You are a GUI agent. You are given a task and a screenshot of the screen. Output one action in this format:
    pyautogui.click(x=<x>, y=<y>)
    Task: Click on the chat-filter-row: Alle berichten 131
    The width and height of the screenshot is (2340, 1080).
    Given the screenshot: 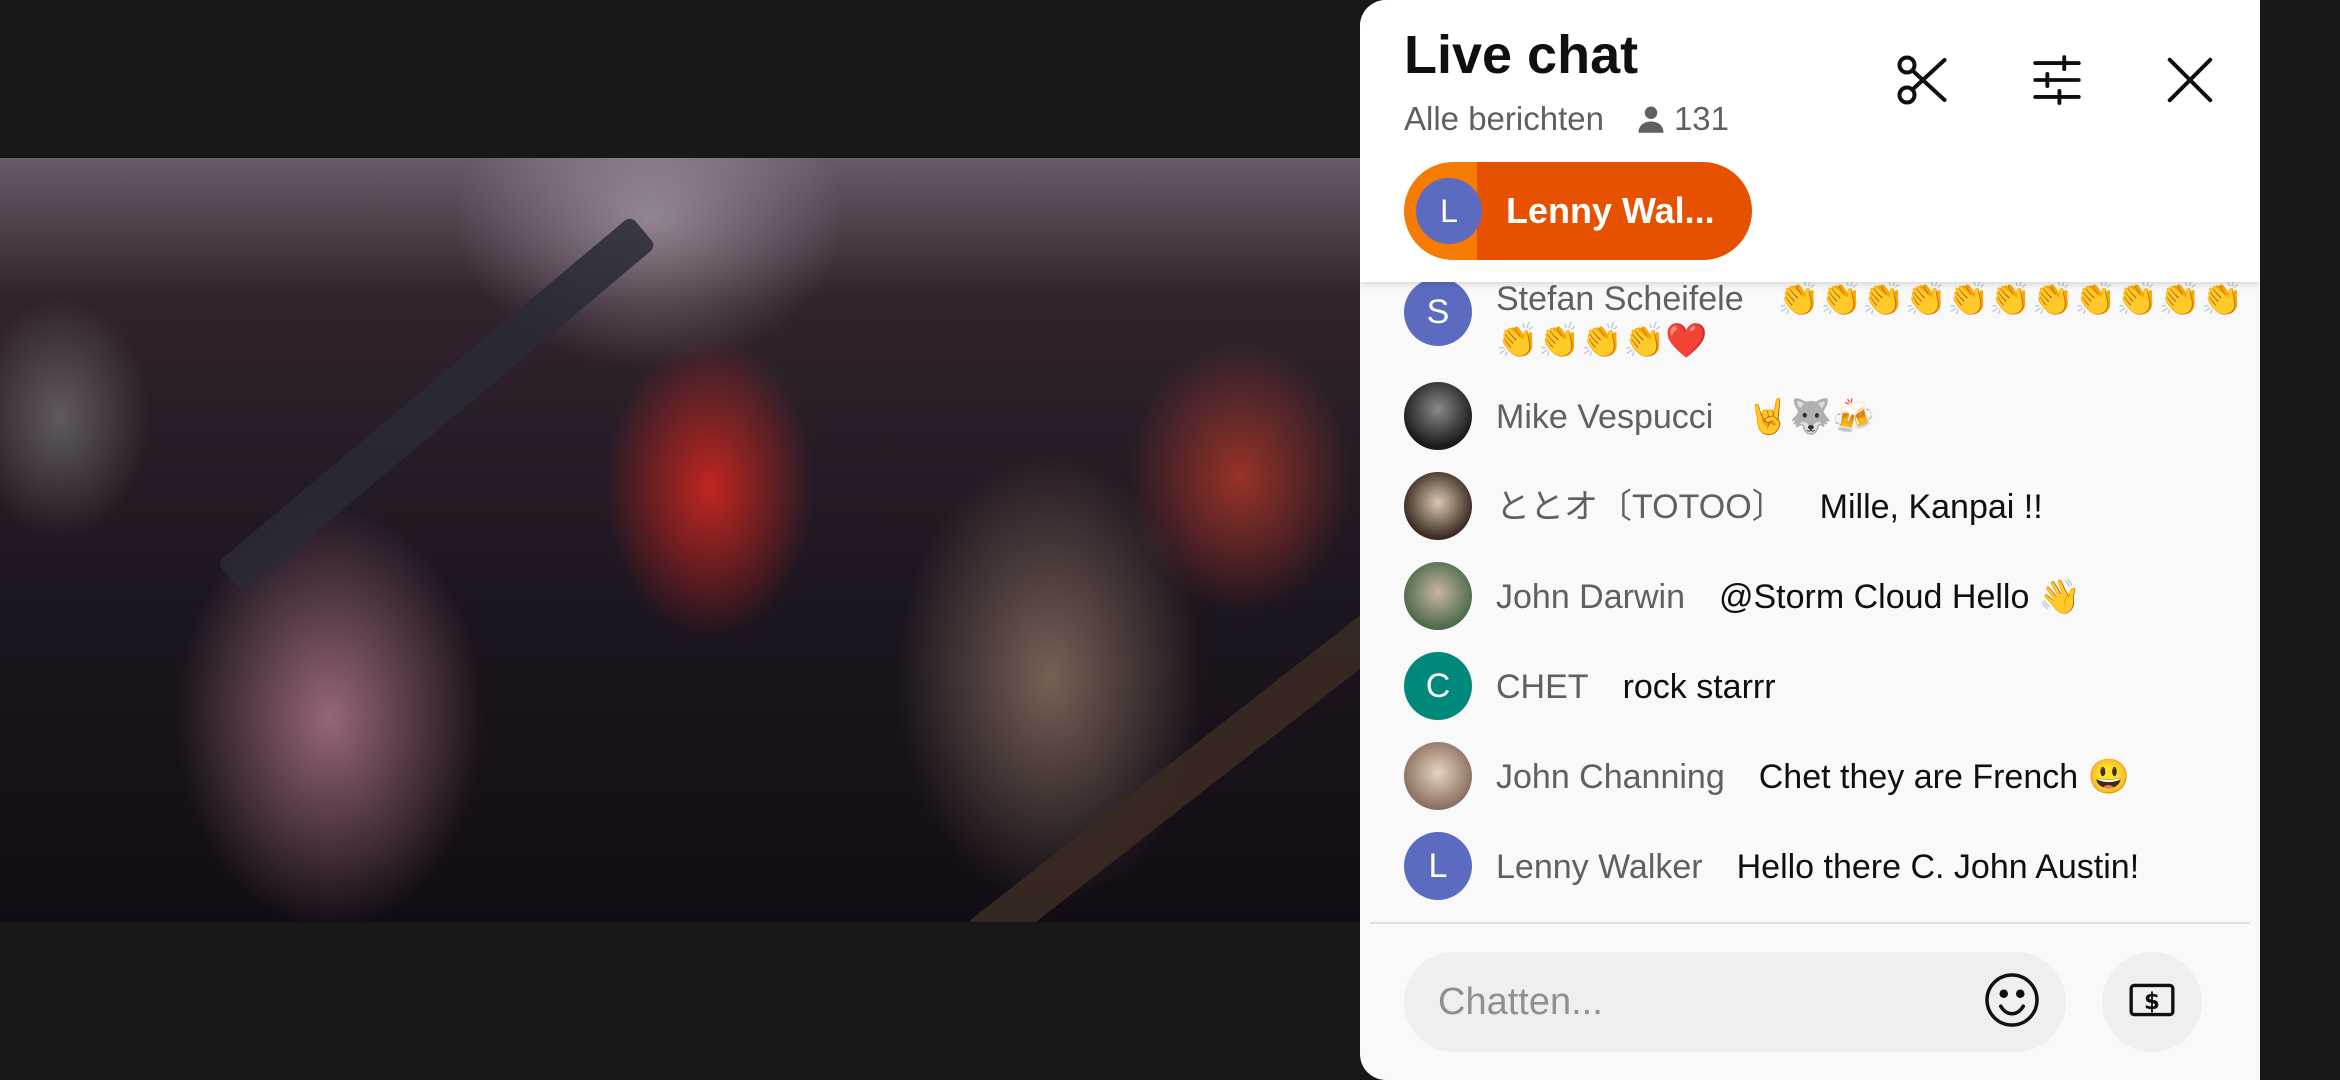 What is the action you would take?
    pyautogui.click(x=1566, y=119)
    